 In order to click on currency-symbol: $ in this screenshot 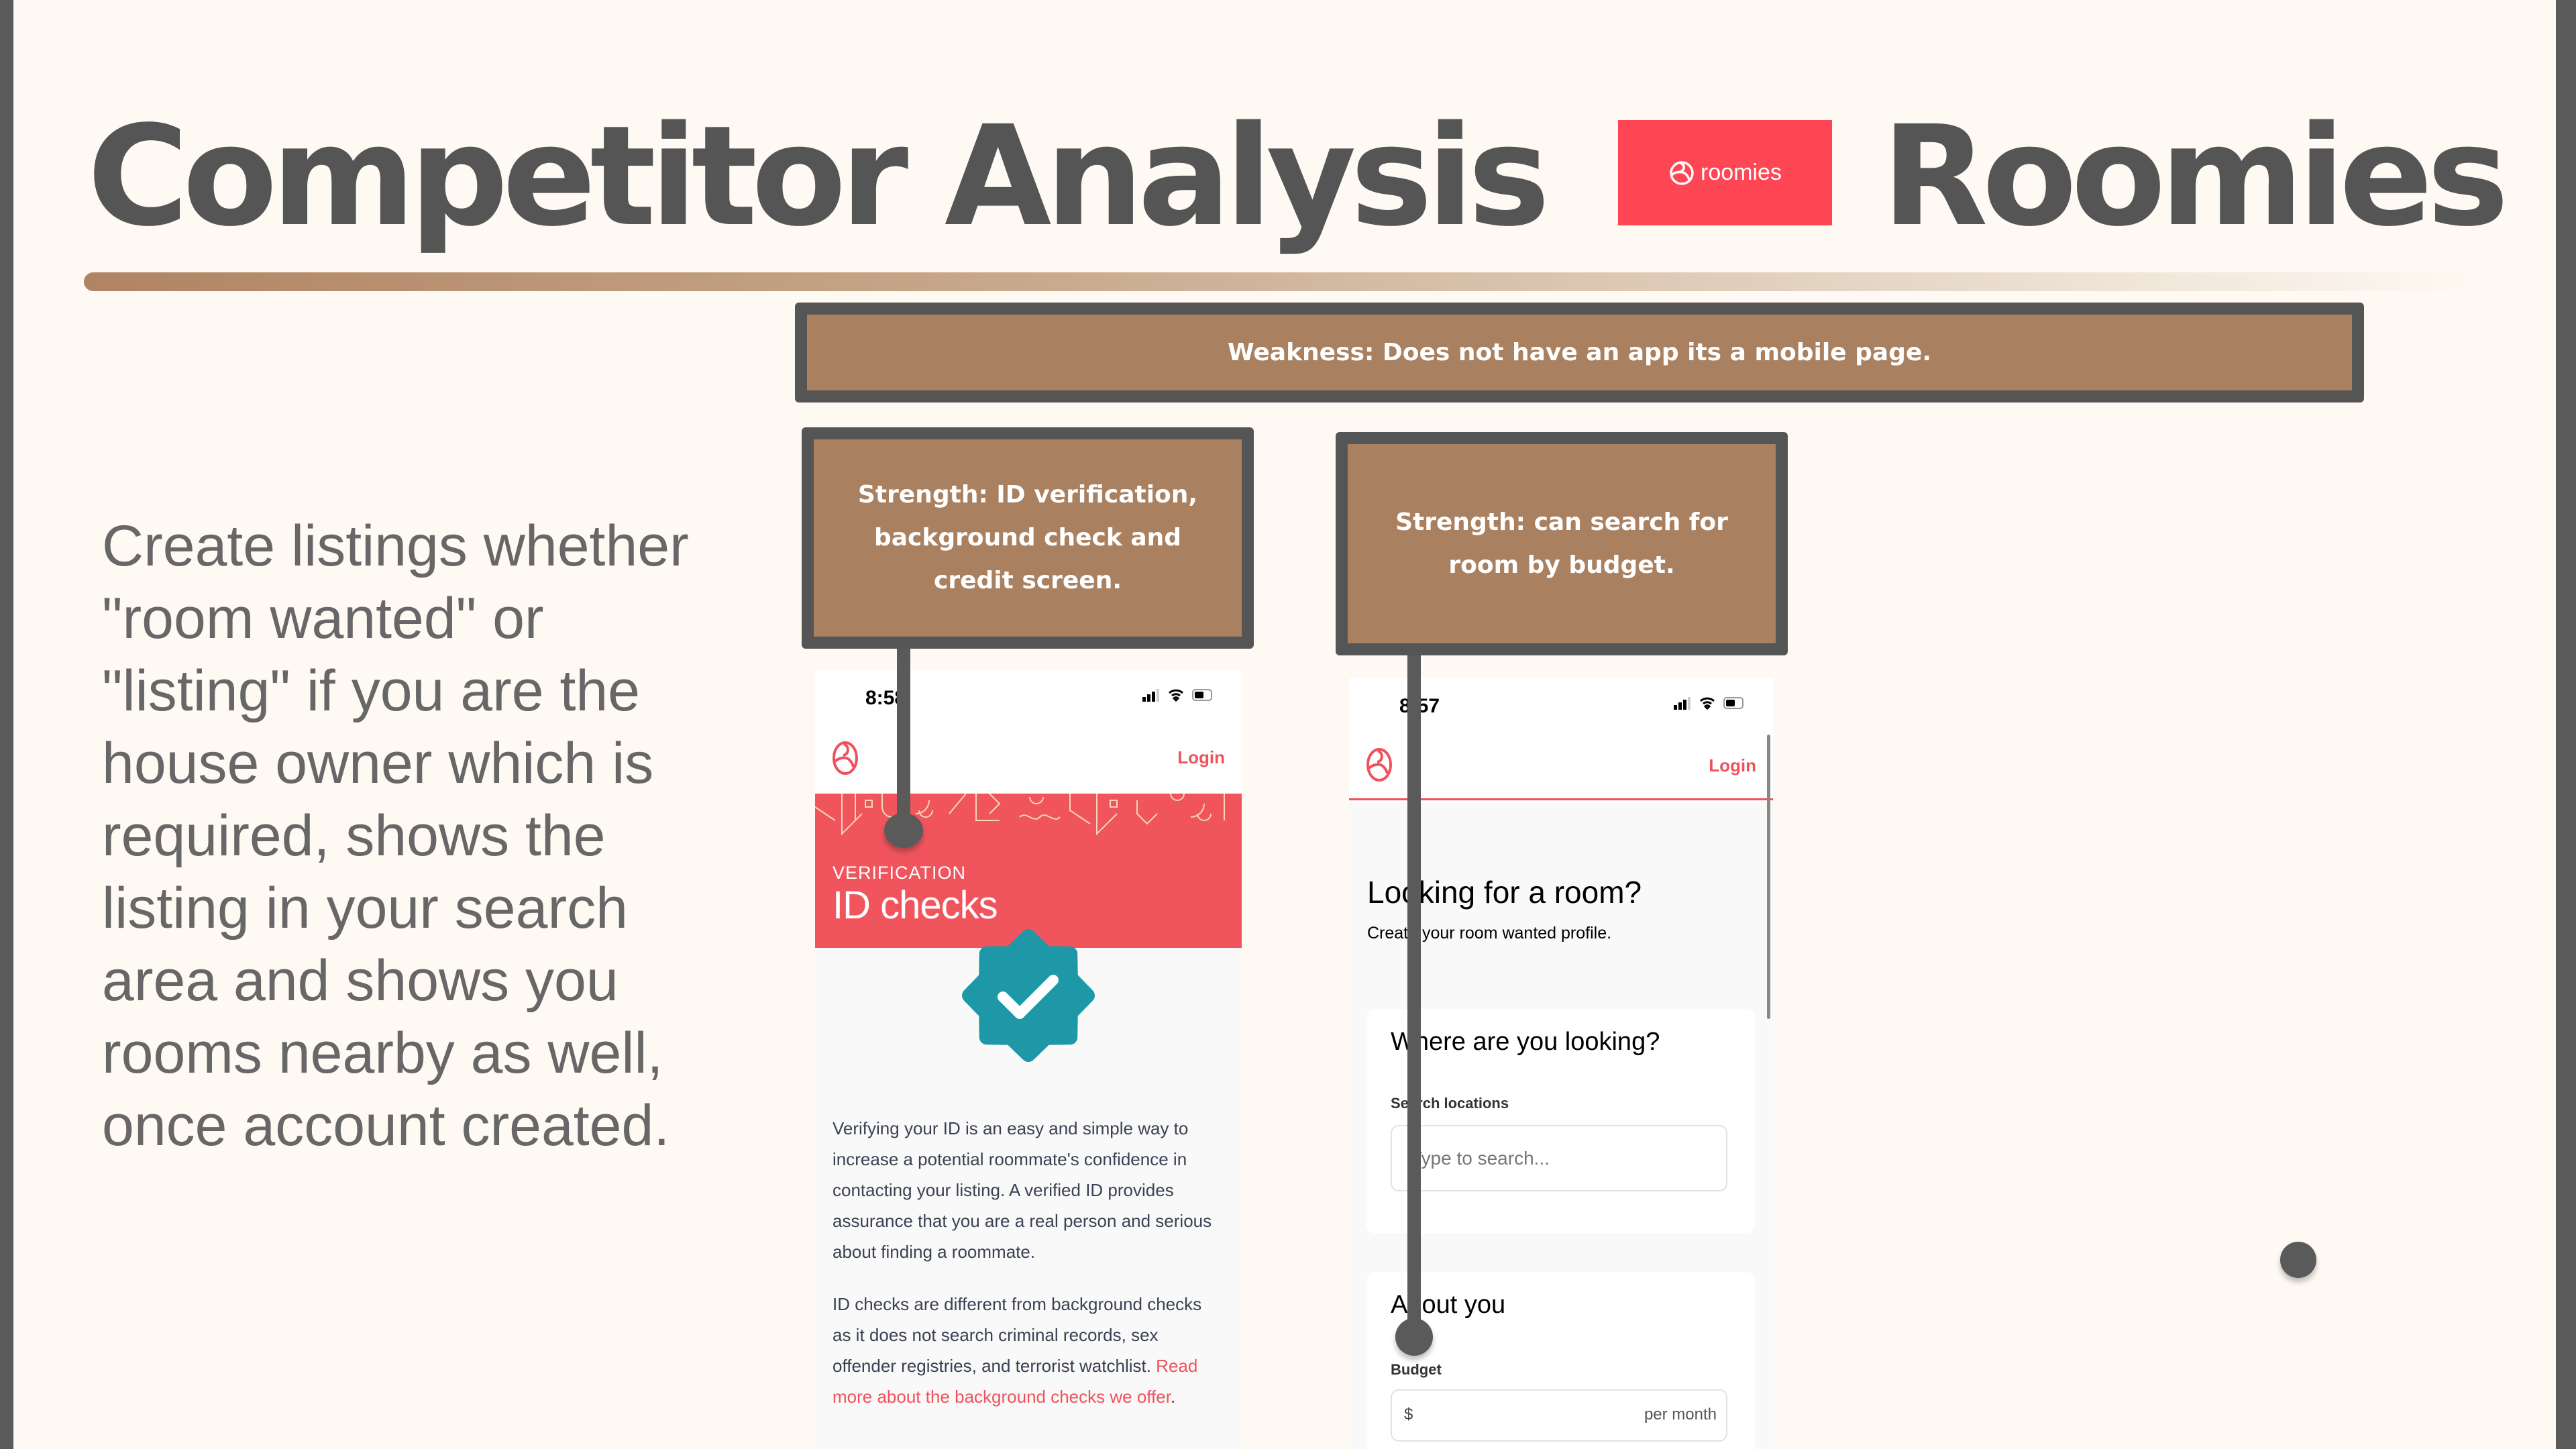, I will do `click(1408, 1414)`.